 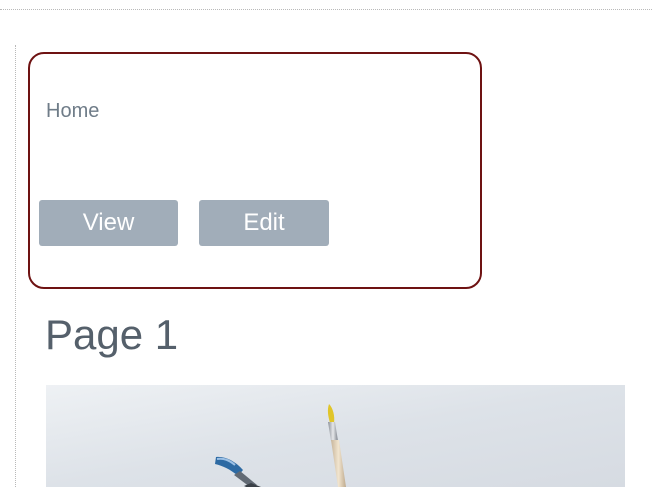 What do you see at coordinates (112, 334) in the screenshot?
I see `page-title: Page 1` at bounding box center [112, 334].